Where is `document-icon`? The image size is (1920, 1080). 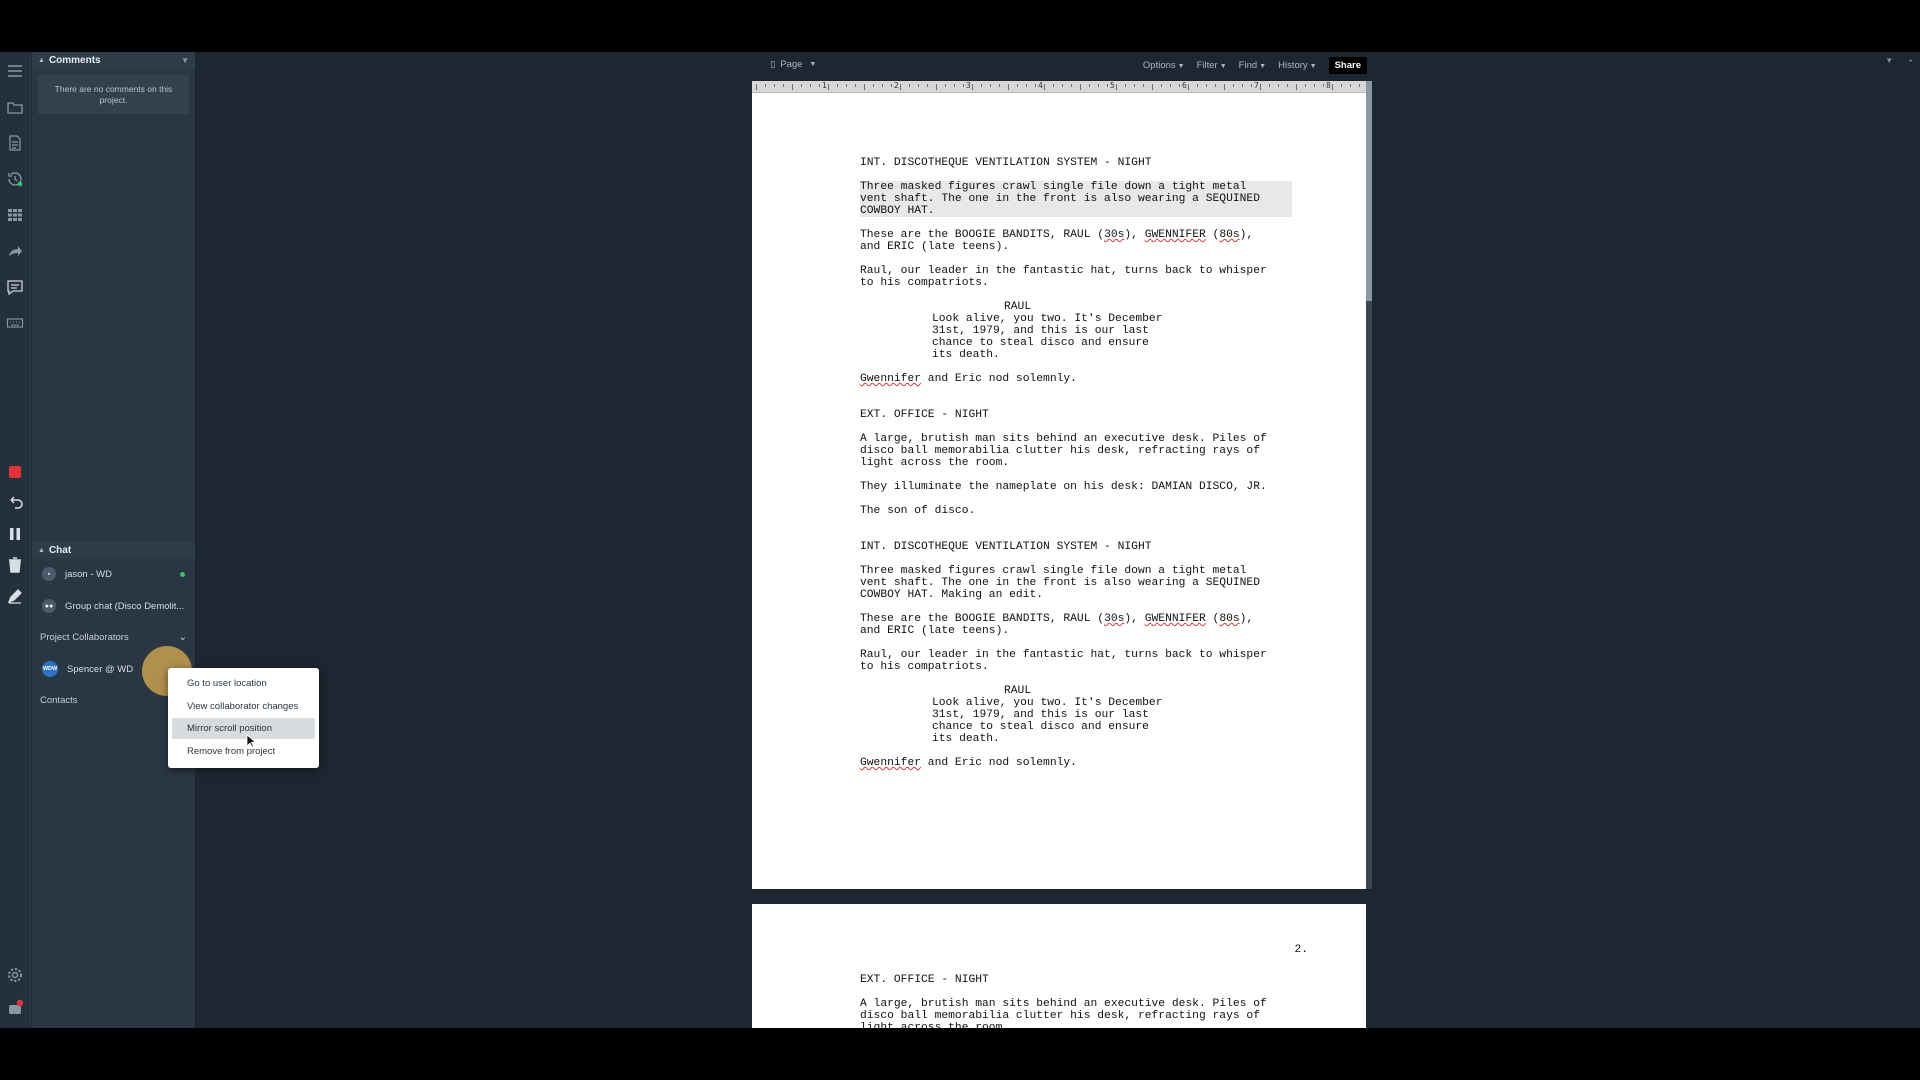
document-icon is located at coordinates (15, 143).